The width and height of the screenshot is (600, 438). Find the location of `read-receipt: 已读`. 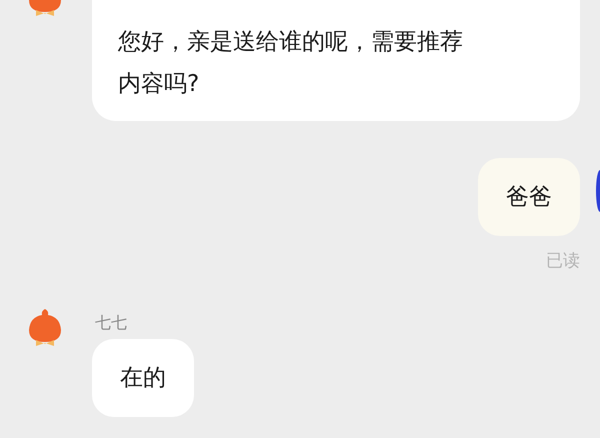

read-receipt: 已读 is located at coordinates (563, 261).